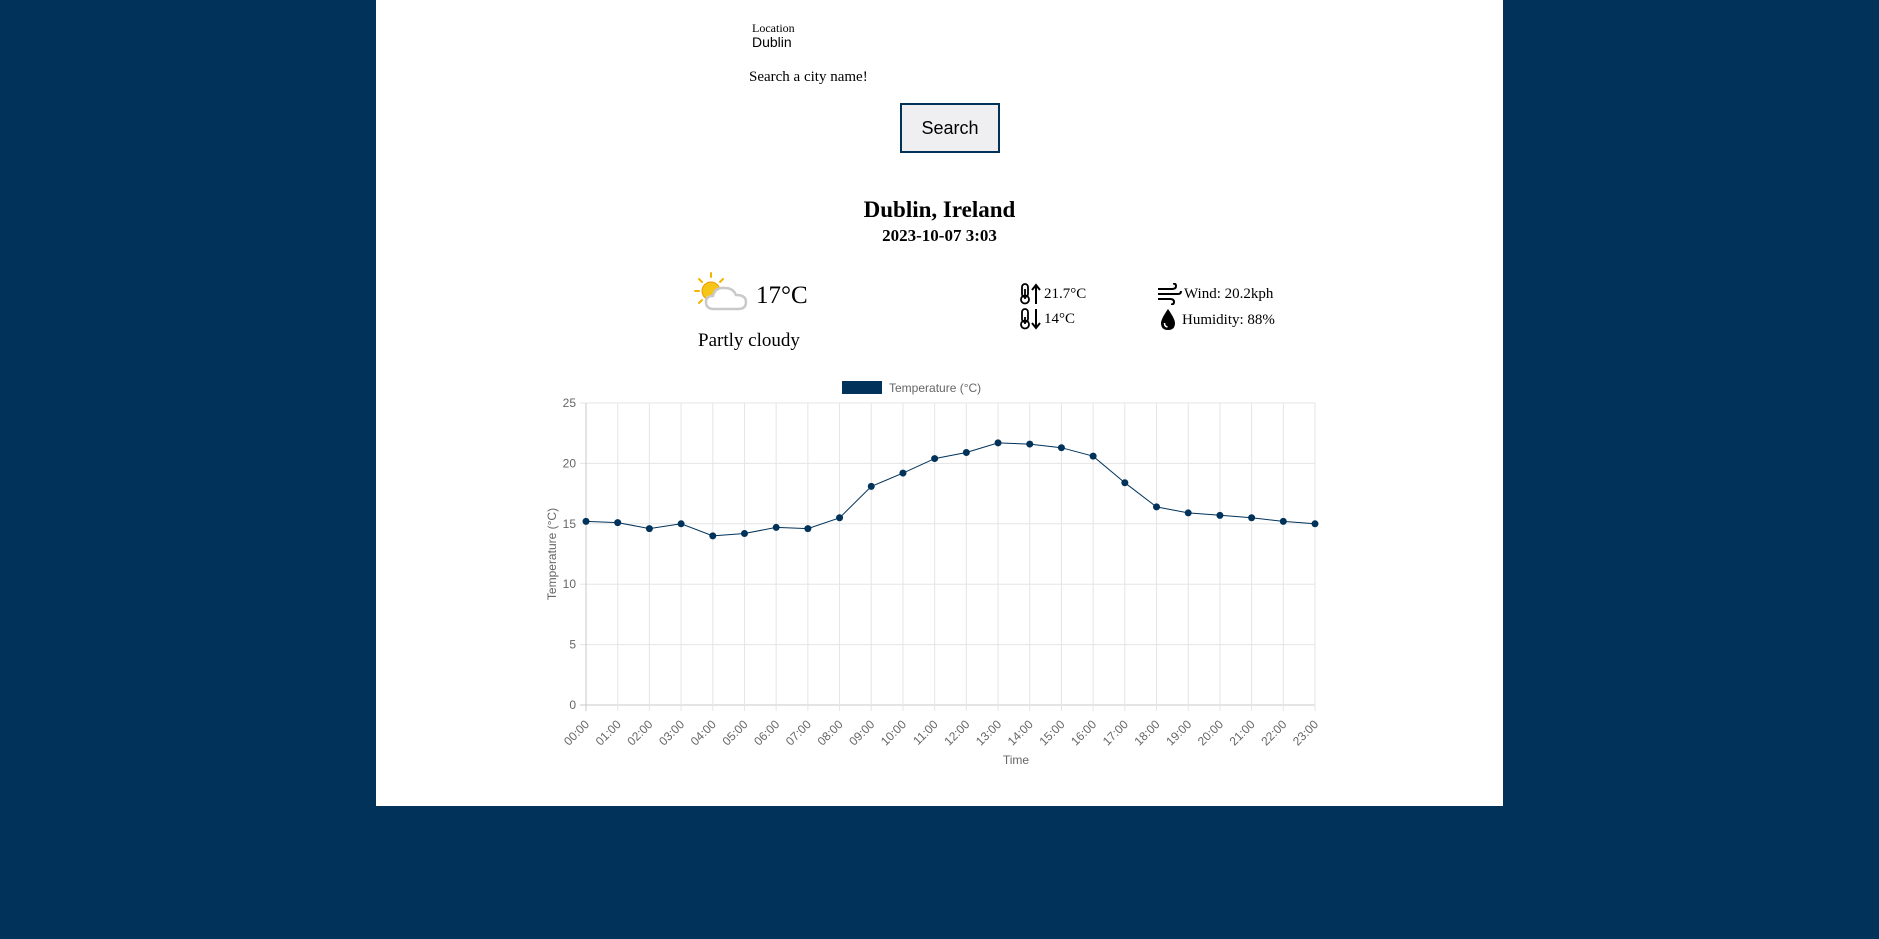  I want to click on wind-icon, so click(1170, 294).